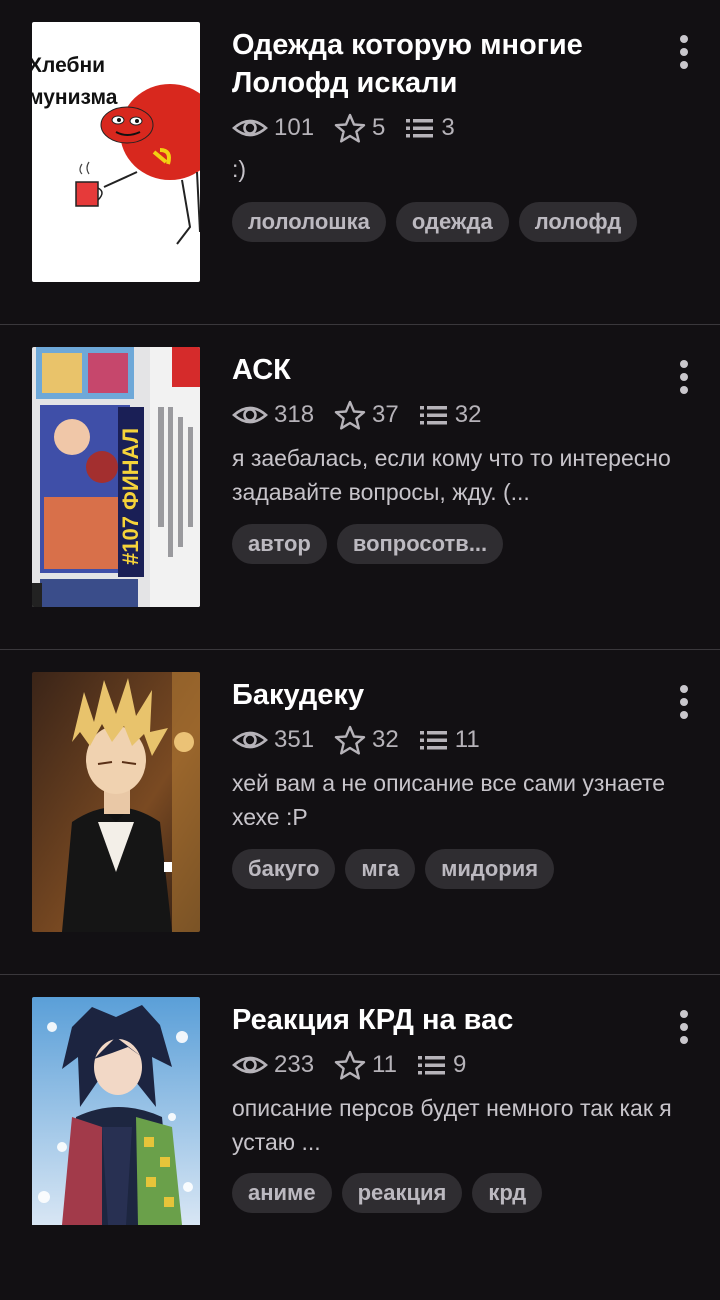 The height and width of the screenshot is (1300, 720). I want to click on tag-chip: одежда, so click(452, 222).